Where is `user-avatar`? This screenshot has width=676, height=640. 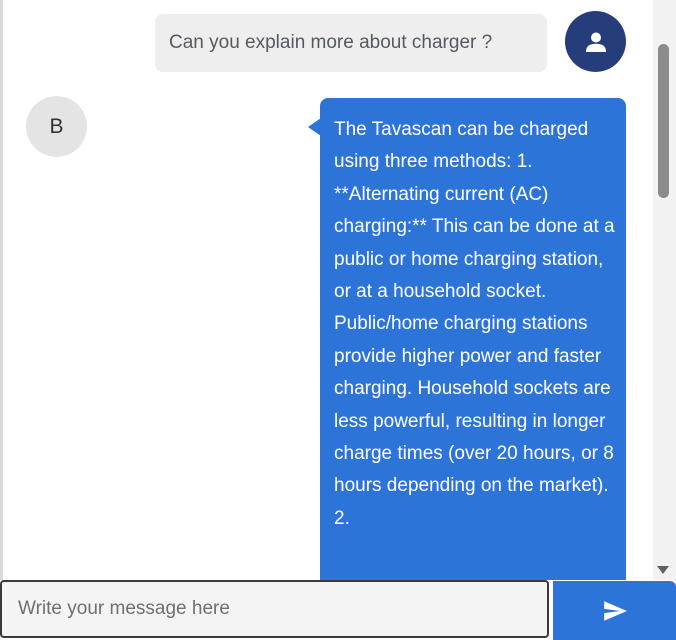
user-avatar is located at coordinates (595, 41).